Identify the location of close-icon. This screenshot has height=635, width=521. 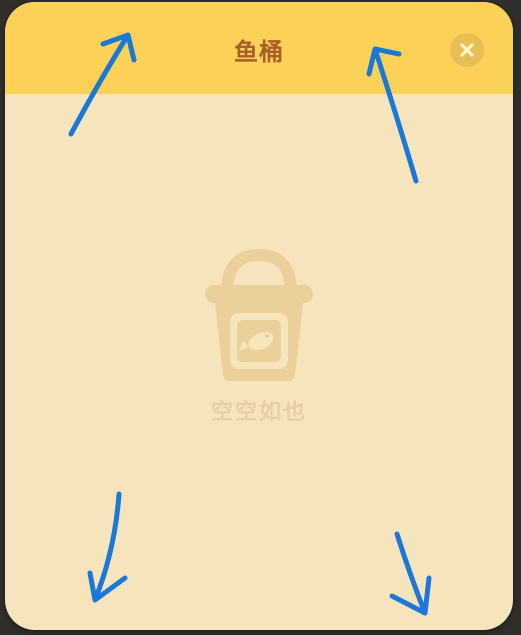
(467, 50).